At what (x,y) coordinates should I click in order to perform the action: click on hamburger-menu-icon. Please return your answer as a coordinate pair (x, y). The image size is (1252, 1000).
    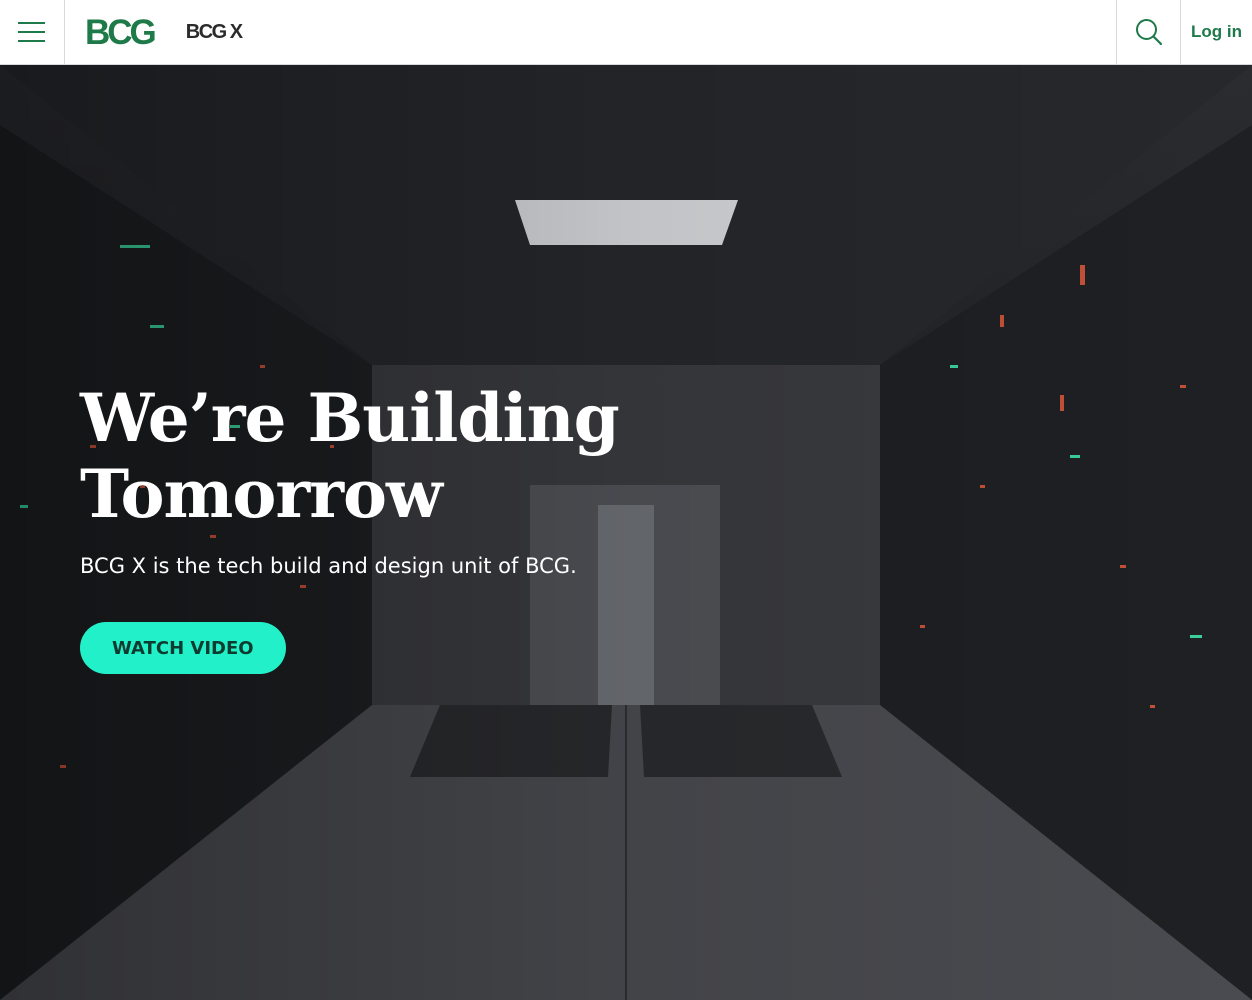
    Looking at the image, I should click on (31, 32).